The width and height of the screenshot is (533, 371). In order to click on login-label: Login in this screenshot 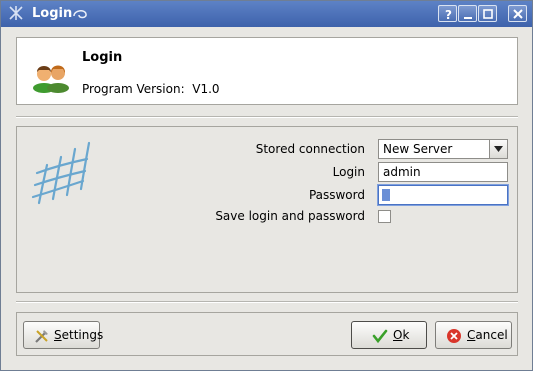, I will do `click(348, 172)`.